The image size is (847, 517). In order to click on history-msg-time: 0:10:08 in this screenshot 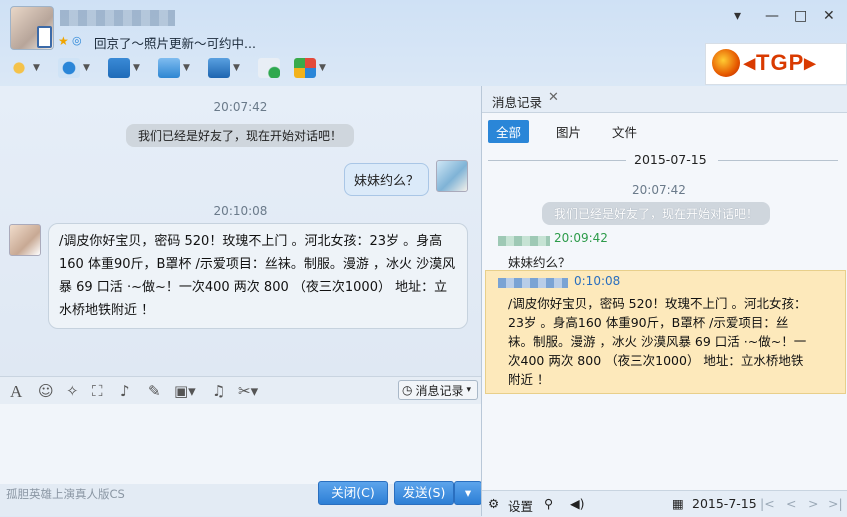, I will do `click(597, 281)`.